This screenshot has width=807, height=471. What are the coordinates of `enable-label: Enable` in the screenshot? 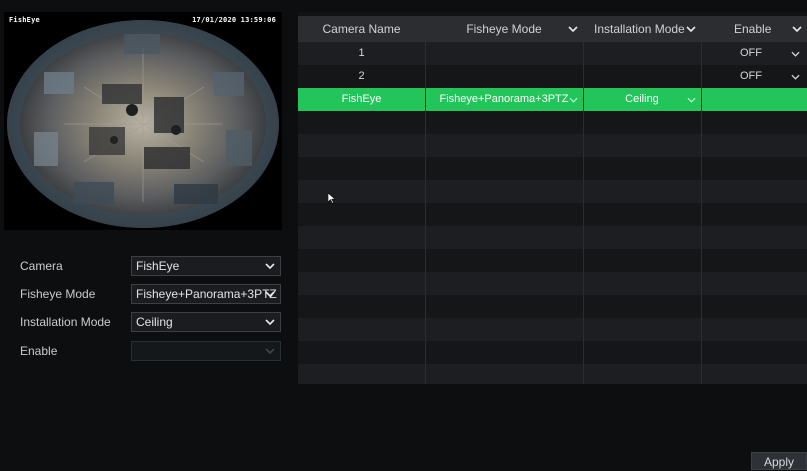 It's located at (39, 351).